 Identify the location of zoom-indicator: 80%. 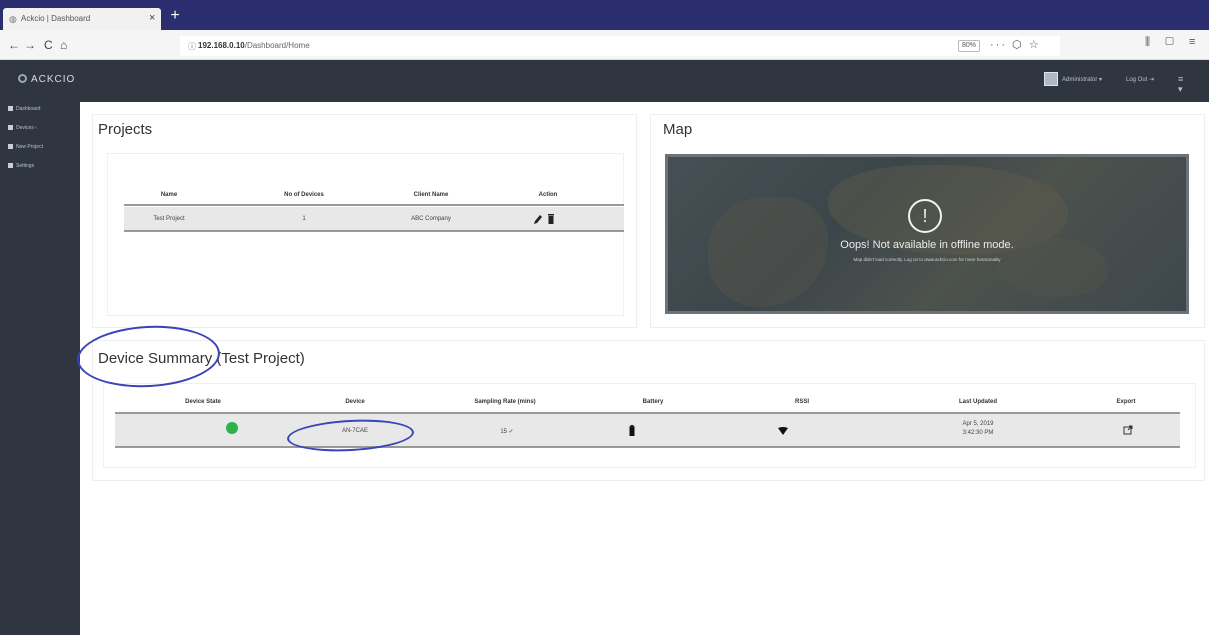
(969, 46).